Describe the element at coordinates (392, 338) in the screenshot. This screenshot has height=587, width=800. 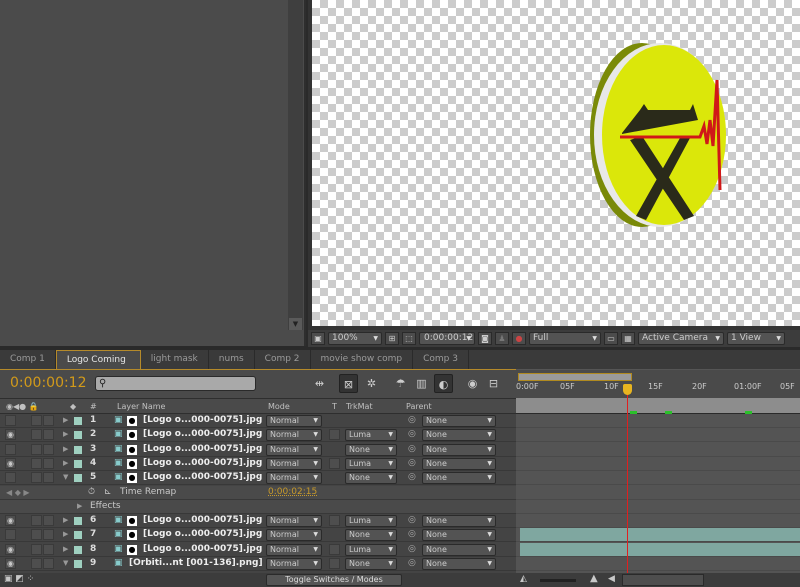
I see `safe-margins-icon: ⊞` at that location.